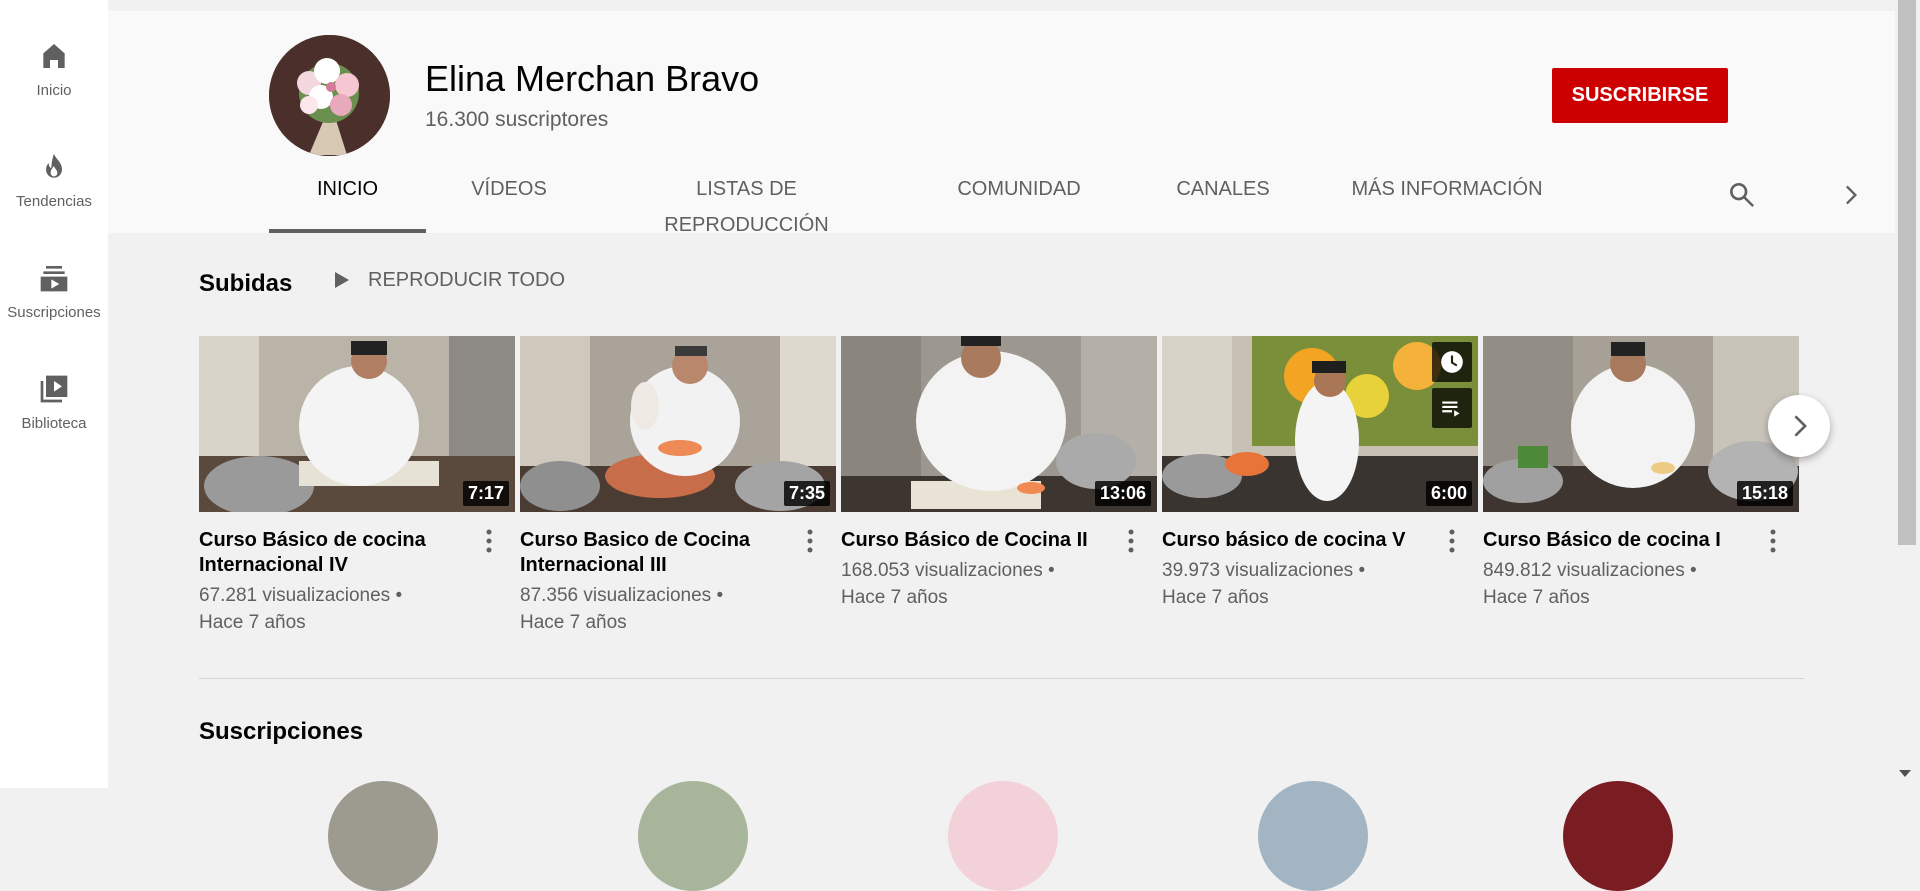 This screenshot has width=1920, height=891. What do you see at coordinates (347, 202) in the screenshot?
I see `tab-inicio: INICIO` at bounding box center [347, 202].